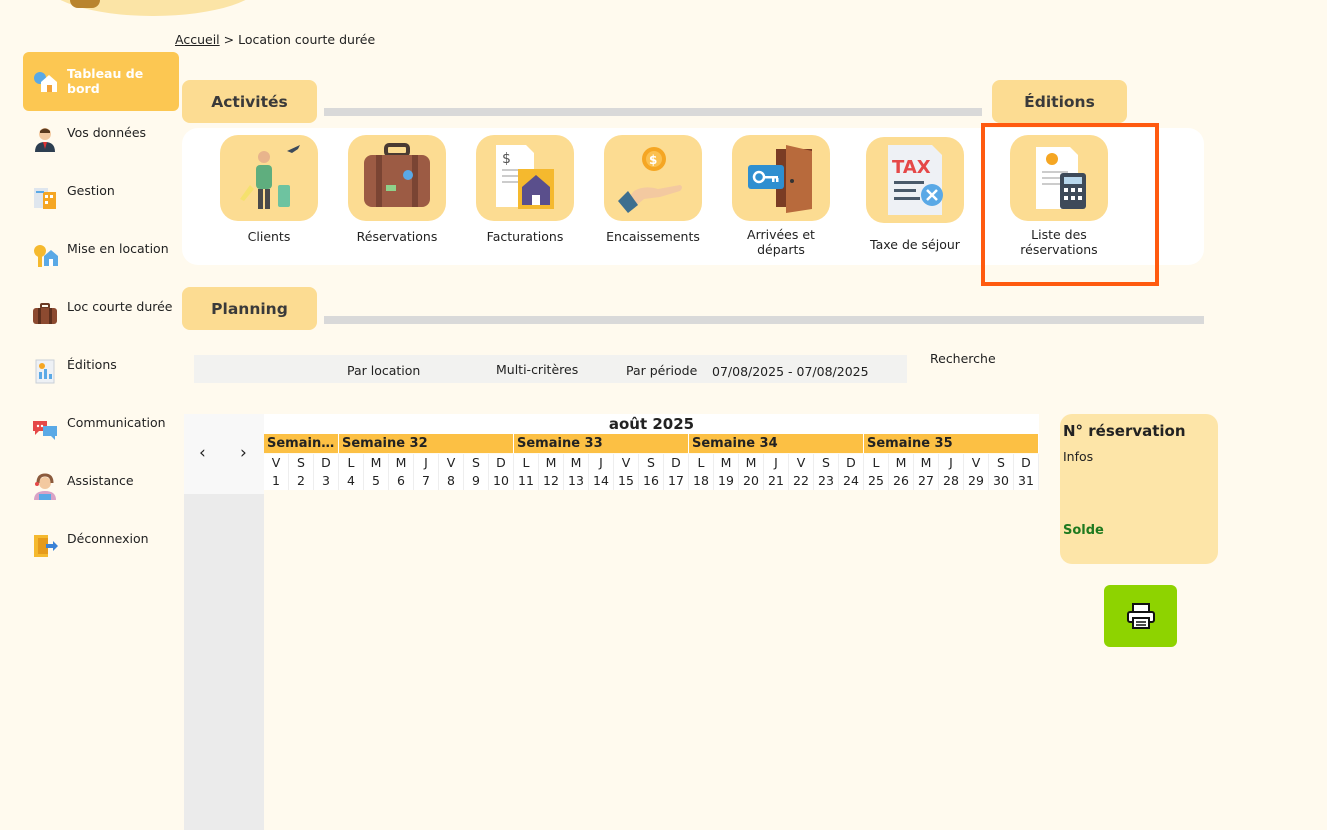 This screenshot has height=830, width=1327. What do you see at coordinates (376, 472) in the screenshot?
I see `day-cell: M5` at bounding box center [376, 472].